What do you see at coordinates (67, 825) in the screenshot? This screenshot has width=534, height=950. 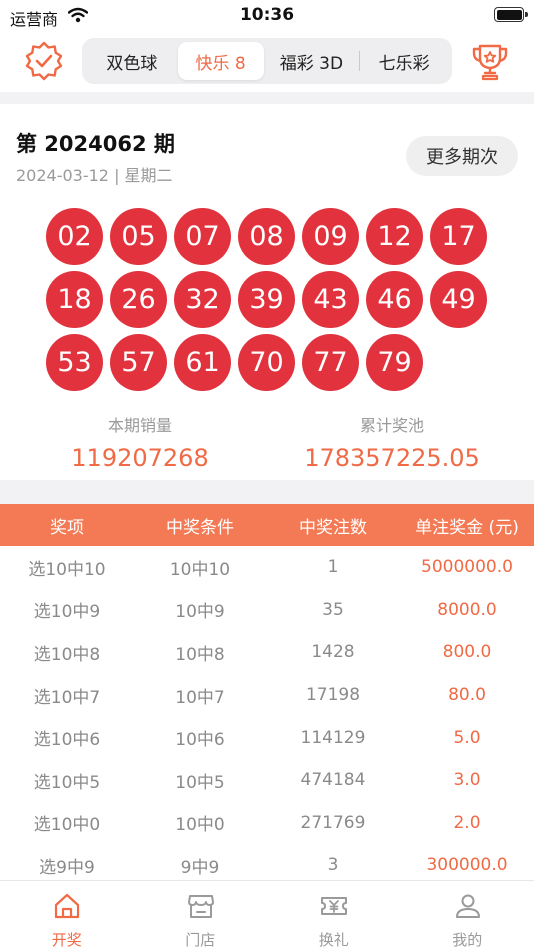 I see `prize-level-cell: 选10中0` at bounding box center [67, 825].